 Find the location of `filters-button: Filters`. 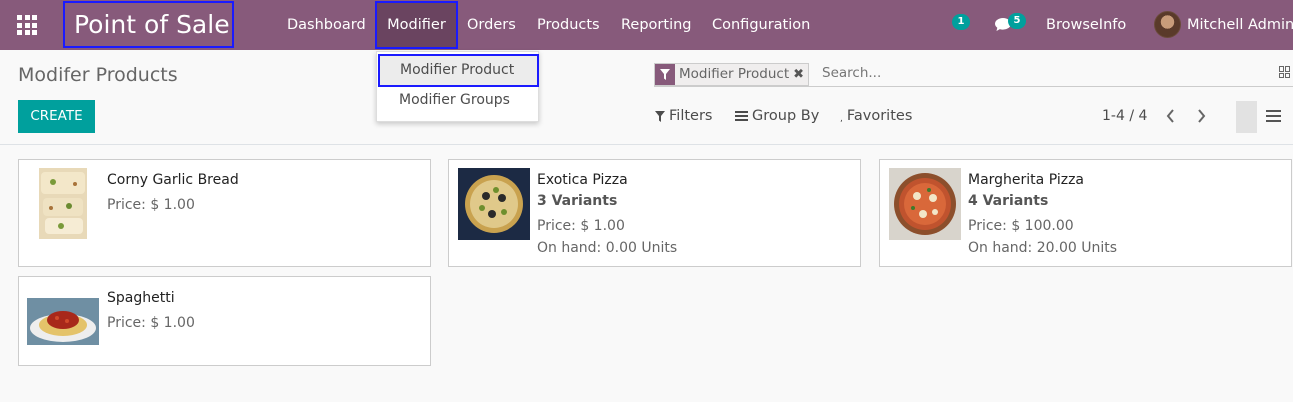

filters-button: Filters is located at coordinates (683, 116).